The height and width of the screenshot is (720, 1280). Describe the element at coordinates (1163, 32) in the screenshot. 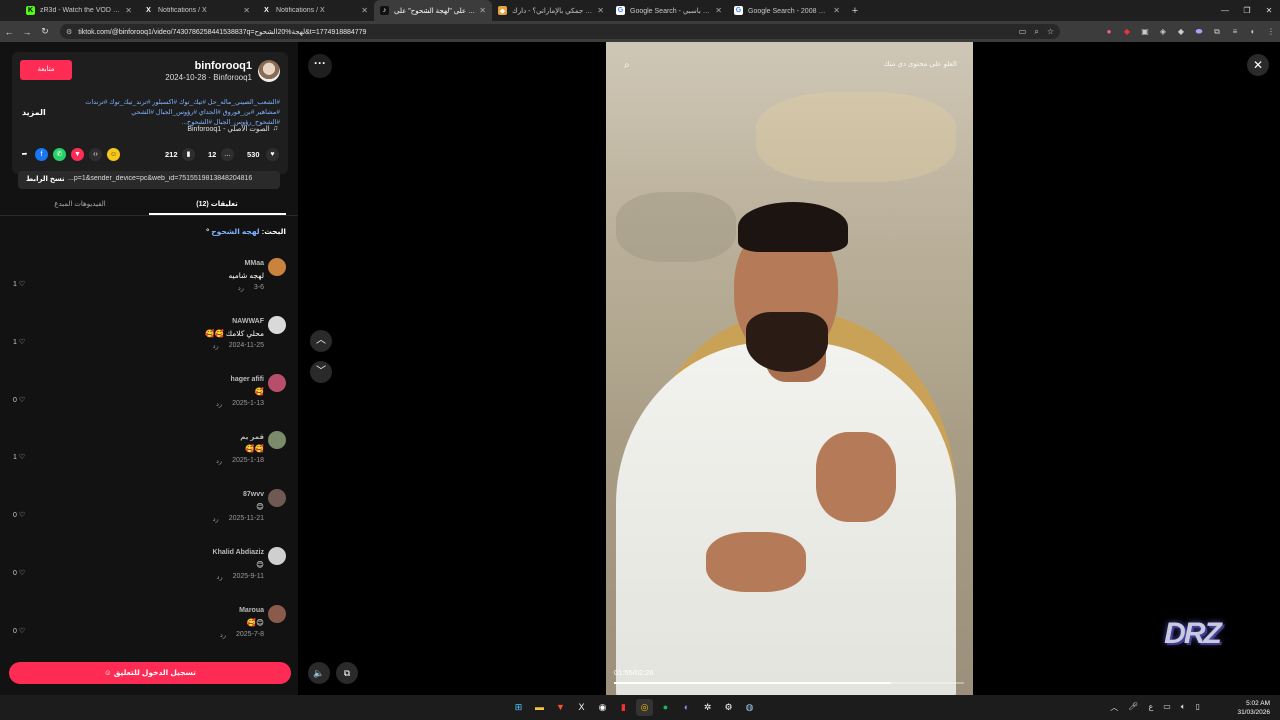

I see `extension-icon: ◈` at that location.